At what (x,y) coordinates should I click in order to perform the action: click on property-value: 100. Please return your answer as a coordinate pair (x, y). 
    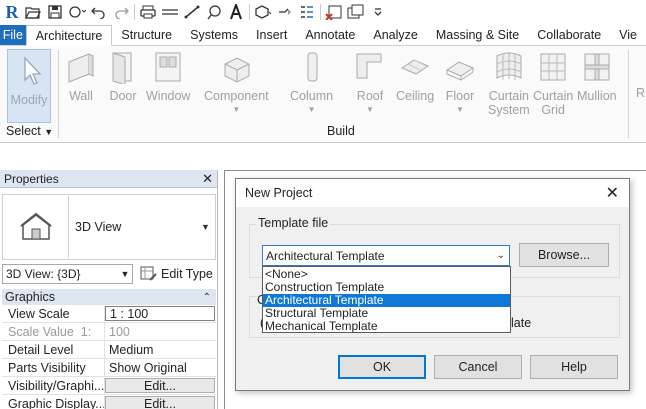
    Looking at the image, I should click on (119, 331).